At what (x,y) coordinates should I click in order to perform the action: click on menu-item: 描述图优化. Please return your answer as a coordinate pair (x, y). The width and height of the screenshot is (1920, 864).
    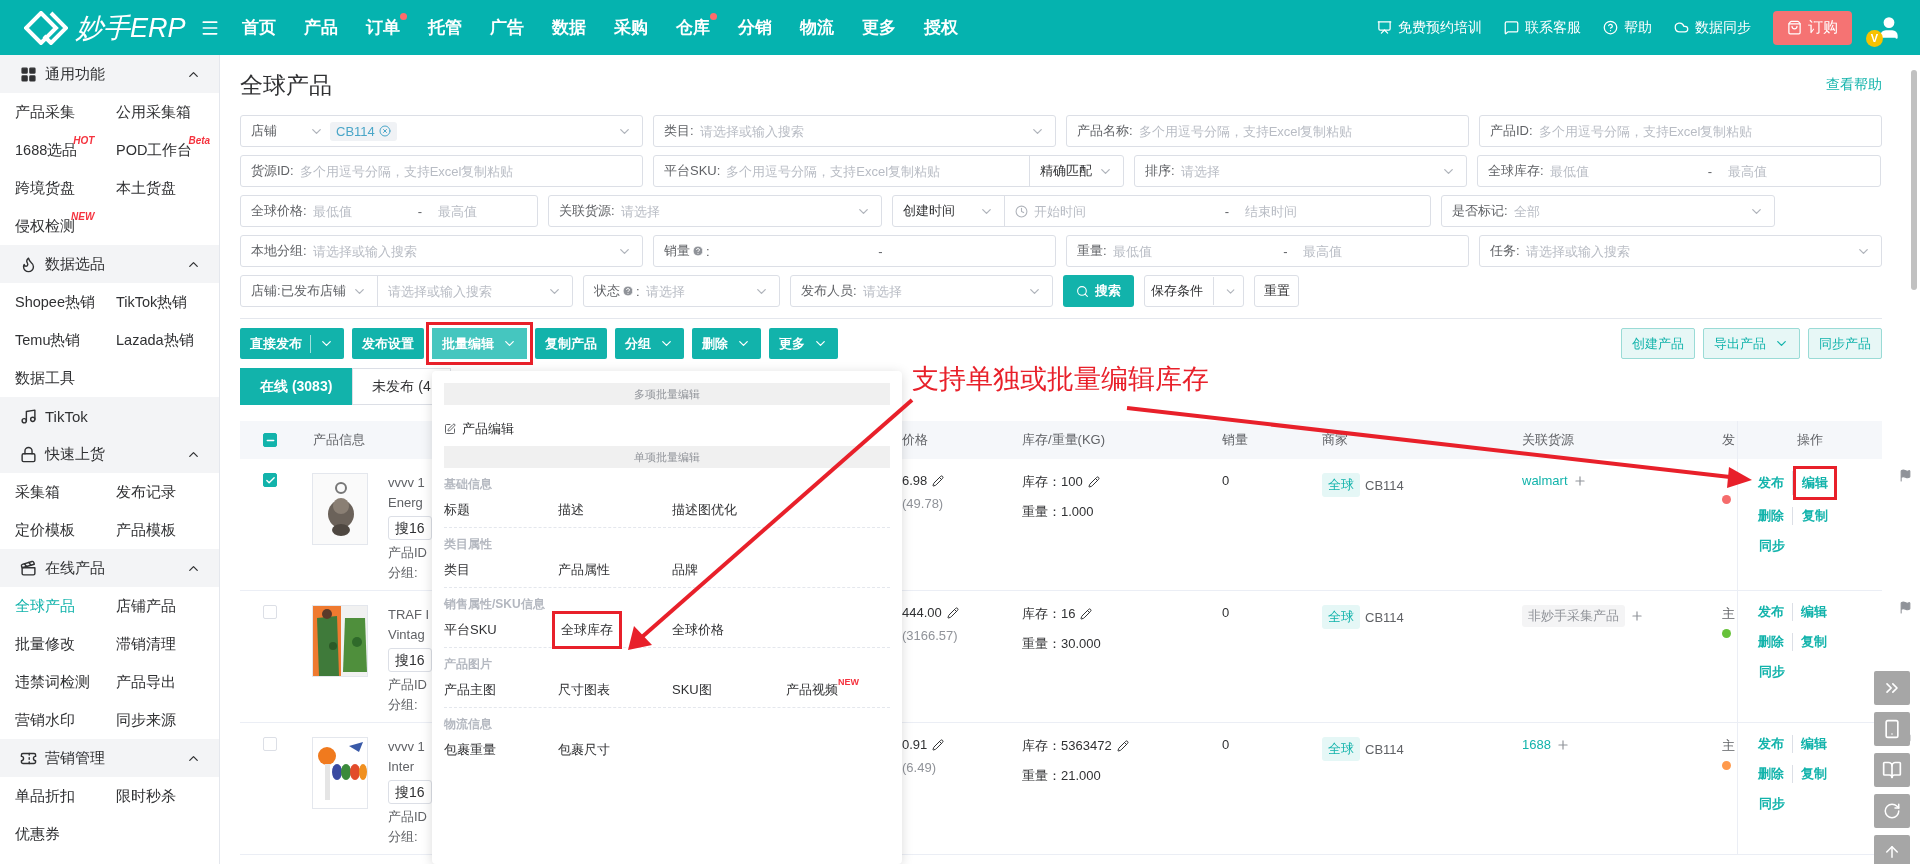
    Looking at the image, I should click on (704, 510).